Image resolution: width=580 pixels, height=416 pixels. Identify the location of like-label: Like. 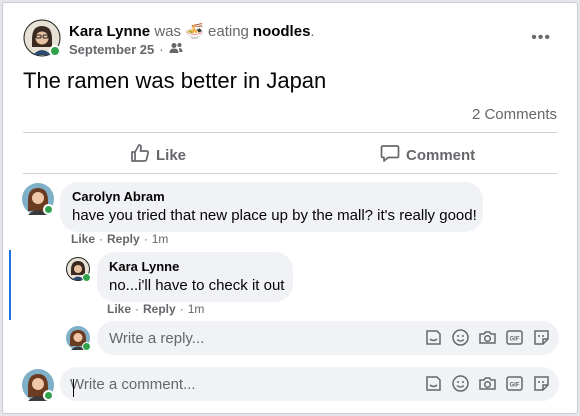
(171, 155).